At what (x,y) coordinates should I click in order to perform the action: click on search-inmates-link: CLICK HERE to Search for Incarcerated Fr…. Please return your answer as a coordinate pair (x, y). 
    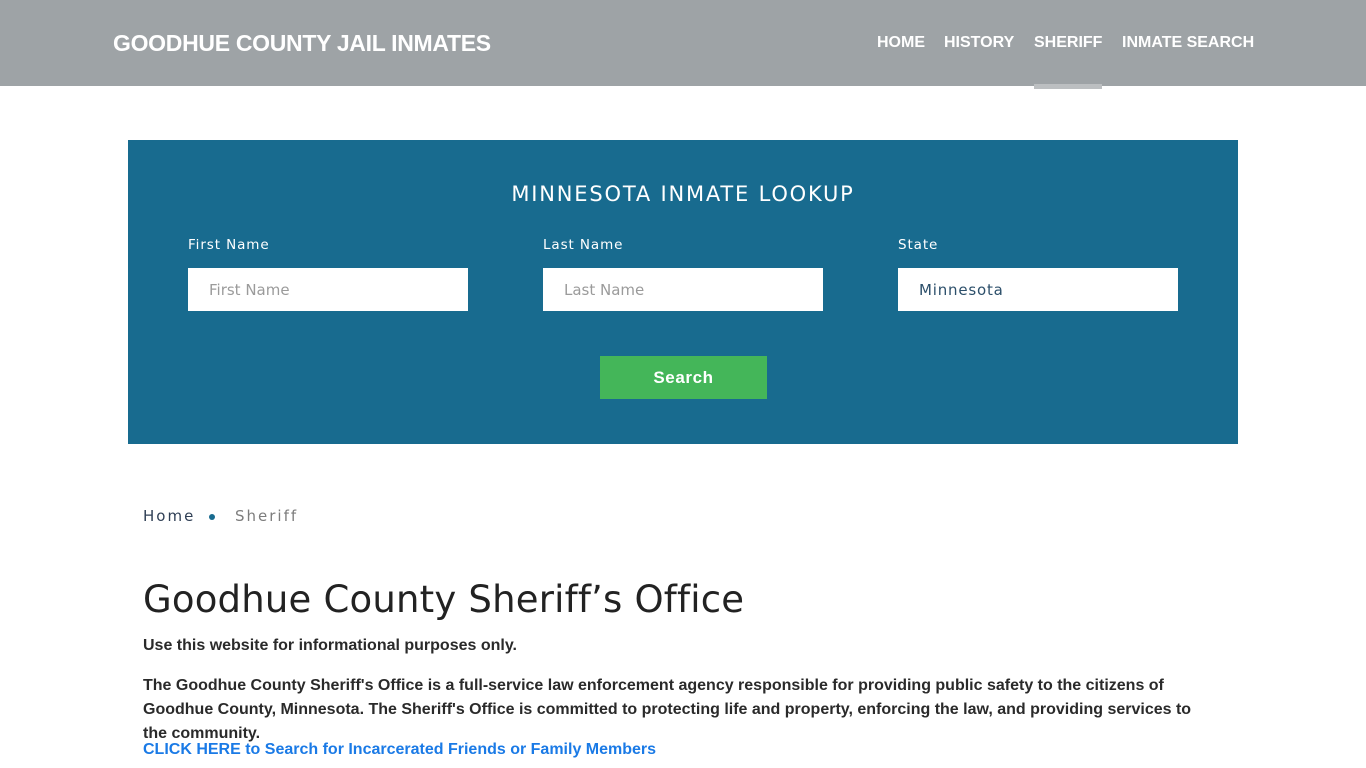
    Looking at the image, I should click on (399, 750).